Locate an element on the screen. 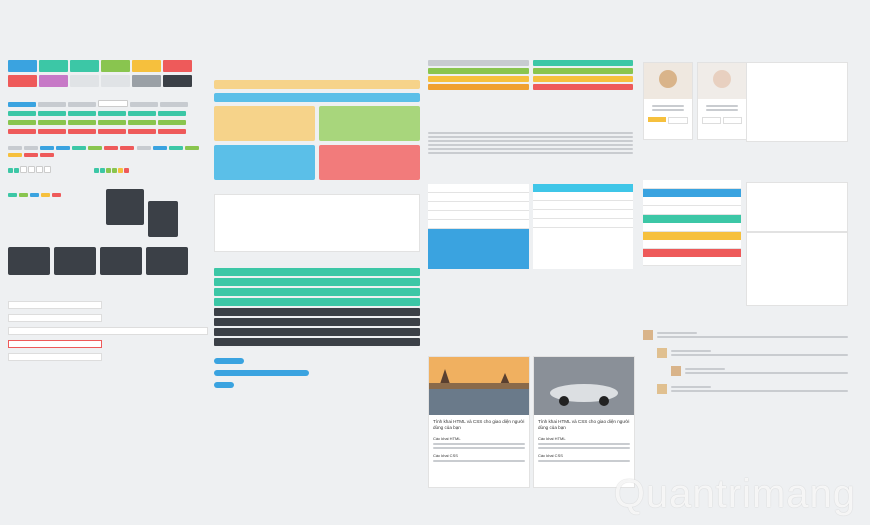 This screenshot has width=870, height=525. toggle-bar is located at coordinates (261, 373).